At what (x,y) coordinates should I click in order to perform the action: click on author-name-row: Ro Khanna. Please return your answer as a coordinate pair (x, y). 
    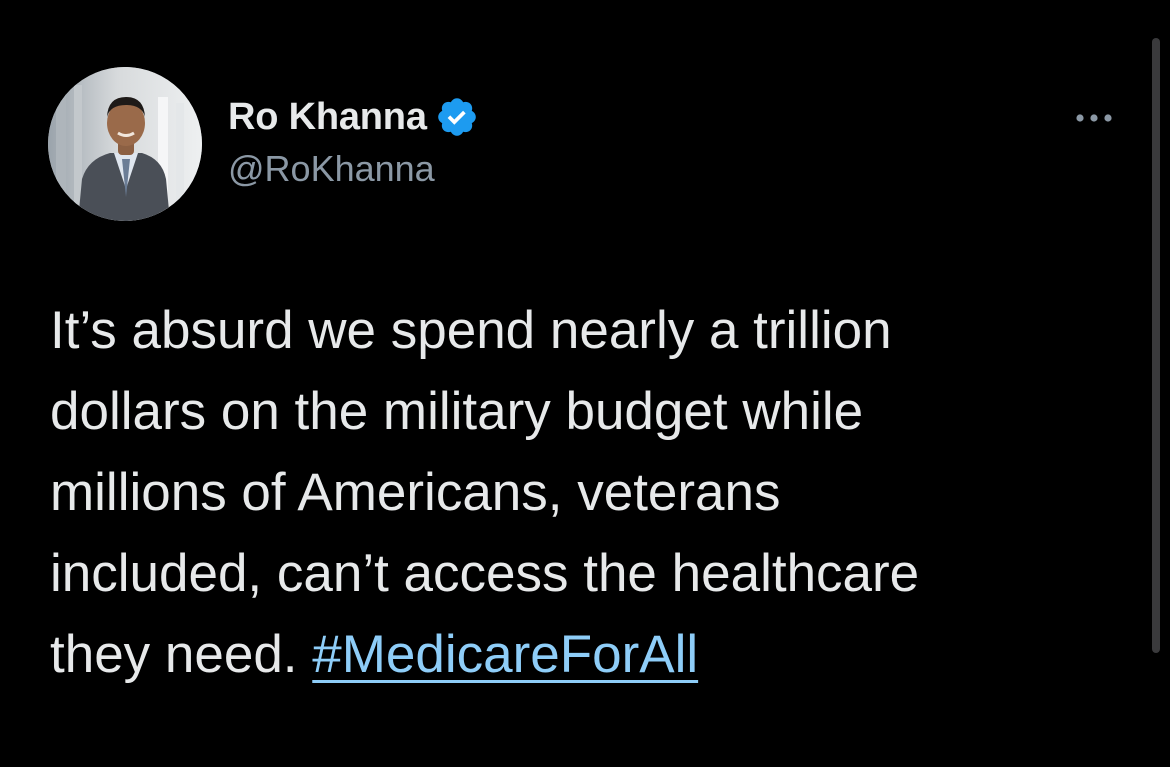
    Looking at the image, I should click on (353, 117).